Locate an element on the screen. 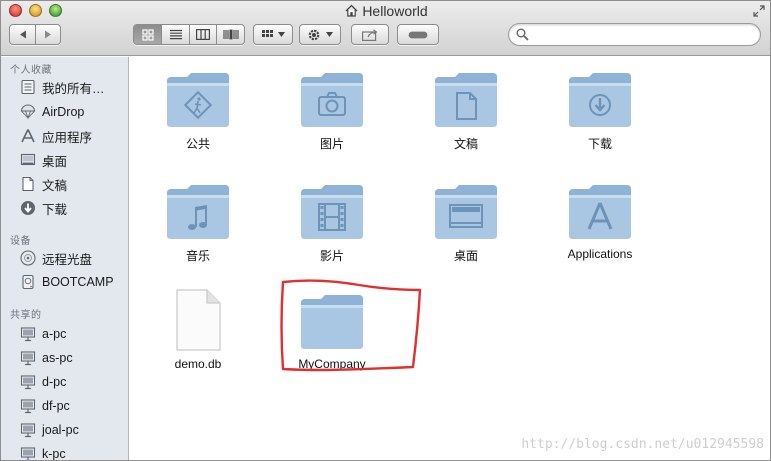  share-button is located at coordinates (370, 34).